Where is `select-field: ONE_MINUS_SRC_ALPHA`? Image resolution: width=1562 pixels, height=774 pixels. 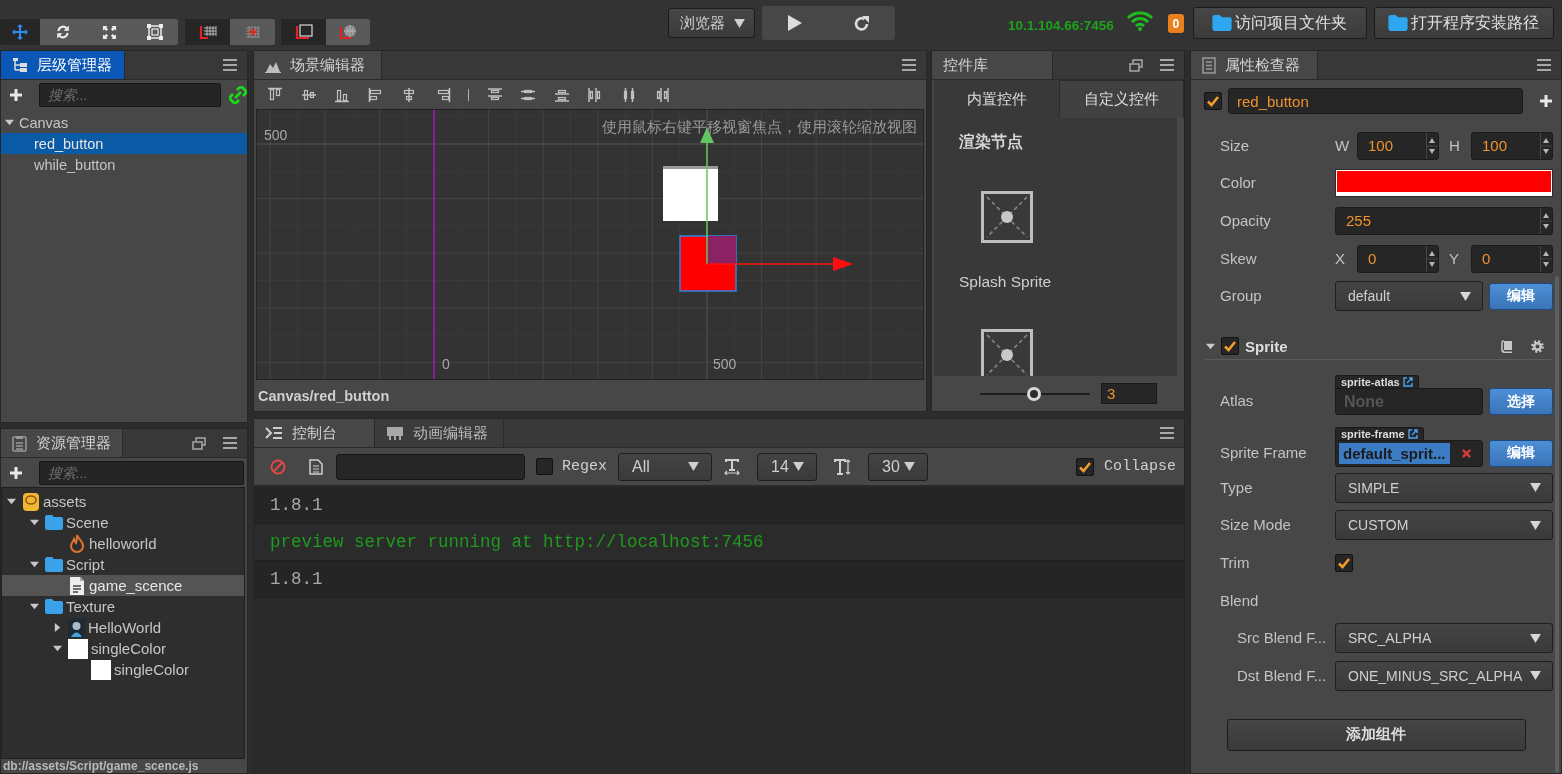
select-field: ONE_MINUS_SRC_ALPHA is located at coordinates (1444, 675).